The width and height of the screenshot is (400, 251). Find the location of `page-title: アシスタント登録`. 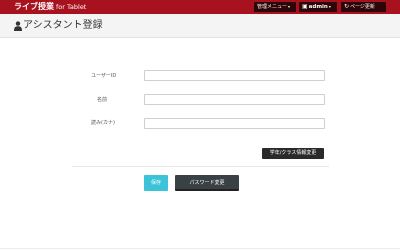

page-title: アシスタント登録 is located at coordinates (63, 25).